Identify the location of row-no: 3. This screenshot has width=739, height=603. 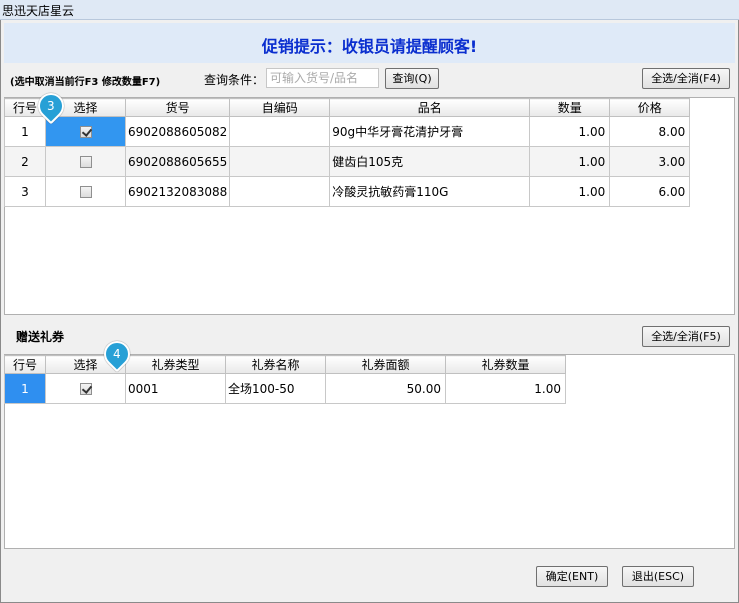
(25, 191).